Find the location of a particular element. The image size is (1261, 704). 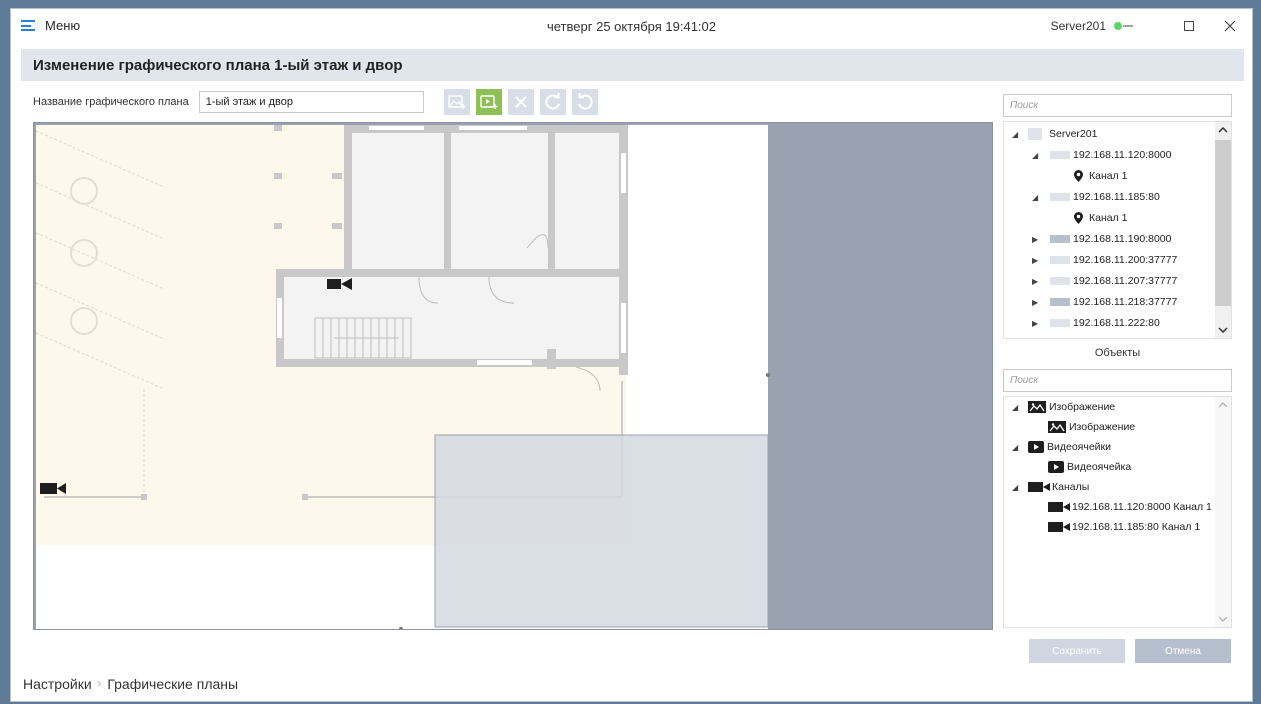

redo-button is located at coordinates (553, 102).